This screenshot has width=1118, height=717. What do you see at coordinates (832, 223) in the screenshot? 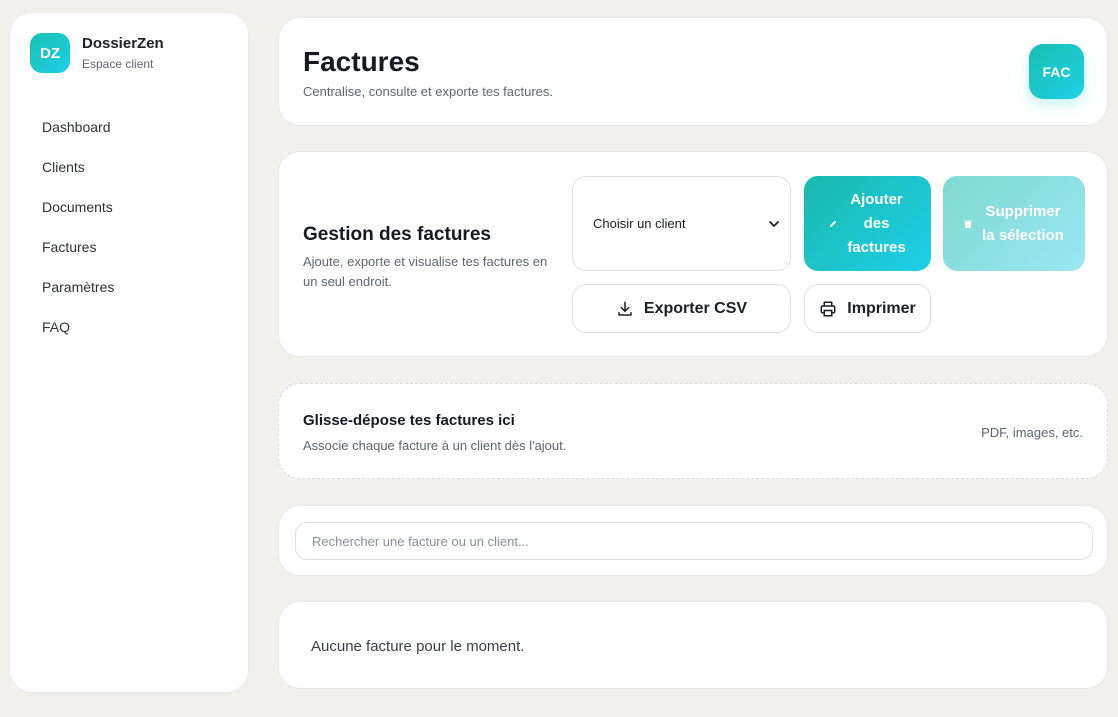
I see `paperclip-icon` at bounding box center [832, 223].